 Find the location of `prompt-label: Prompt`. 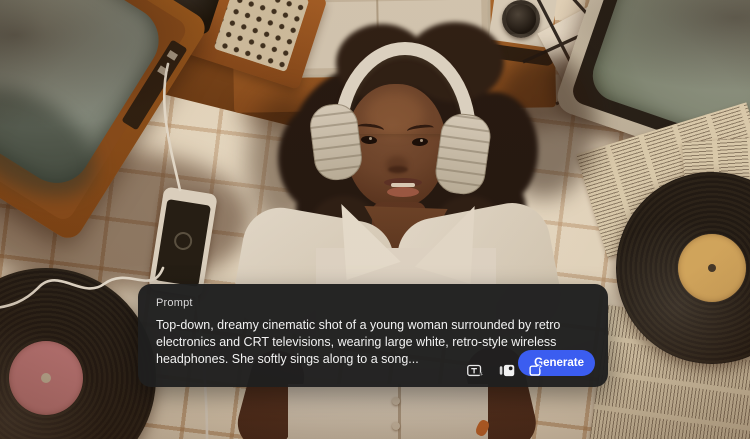

prompt-label: Prompt is located at coordinates (174, 303).